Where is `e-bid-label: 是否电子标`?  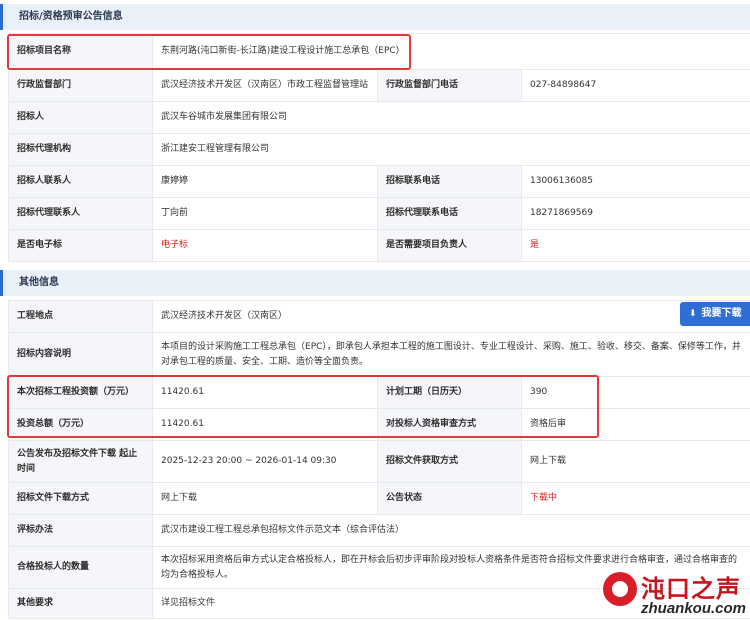
e-bid-label: 是否电子标 is located at coordinates (80, 245).